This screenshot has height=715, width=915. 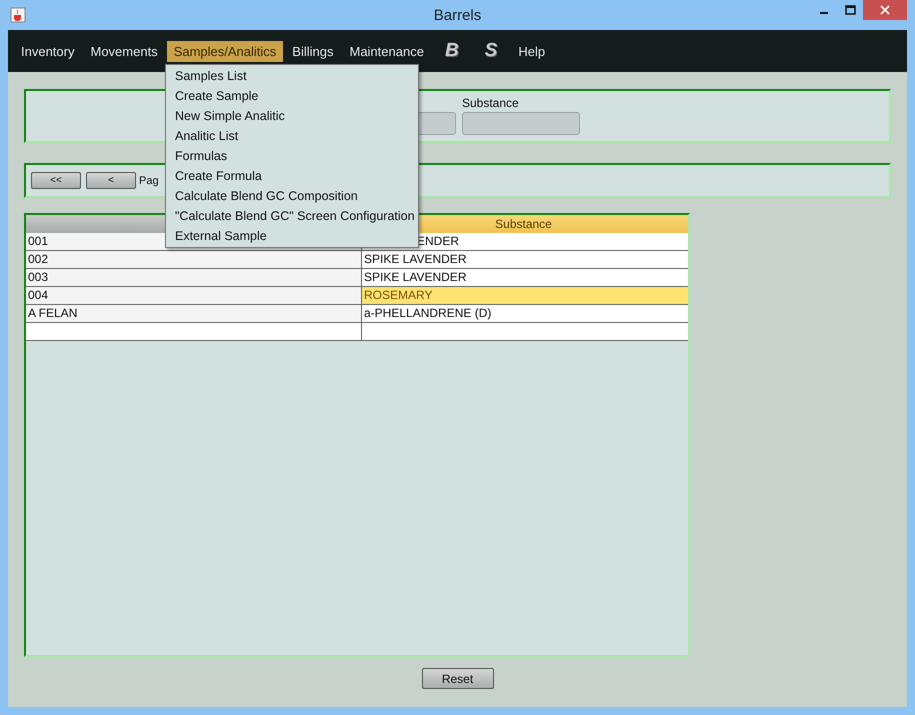 What do you see at coordinates (491, 103) in the screenshot?
I see `field-label: Substance` at bounding box center [491, 103].